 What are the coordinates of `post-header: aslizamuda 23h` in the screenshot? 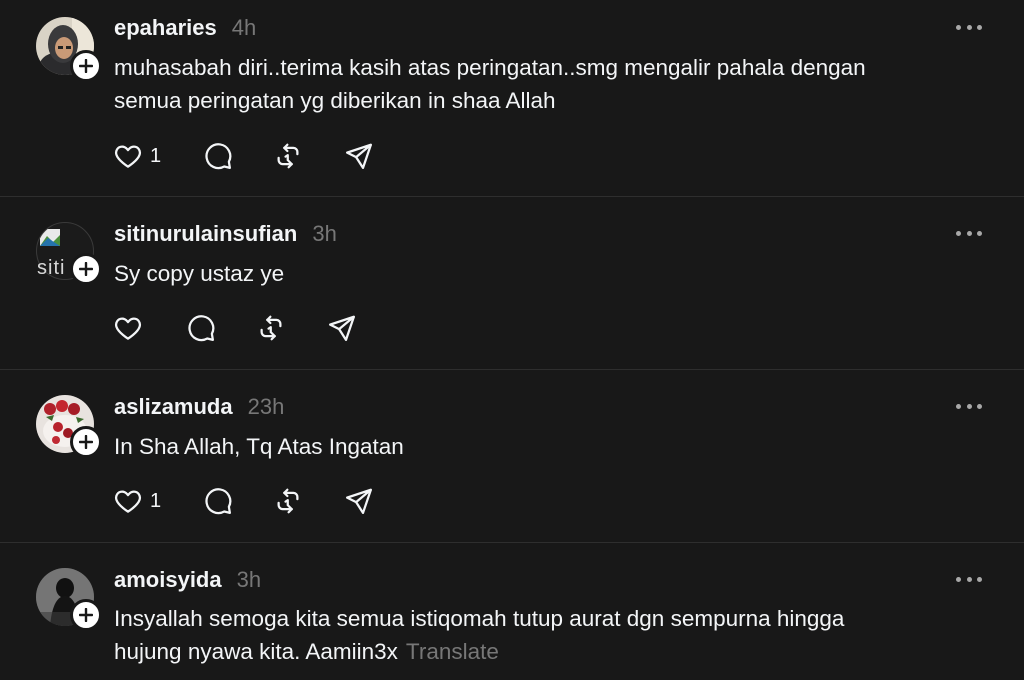 It's located at (199, 407).